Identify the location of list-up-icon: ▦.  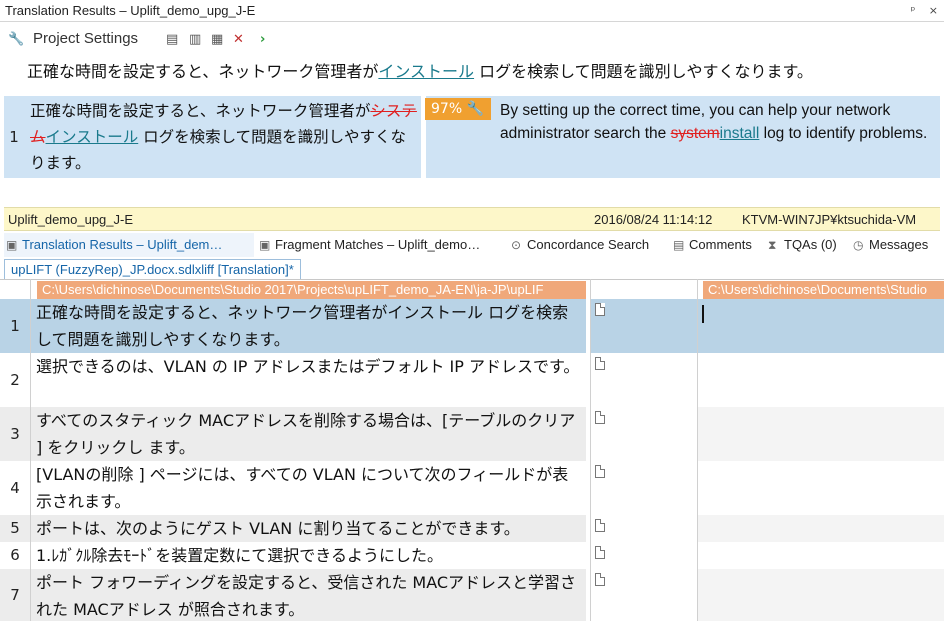
(217, 40).